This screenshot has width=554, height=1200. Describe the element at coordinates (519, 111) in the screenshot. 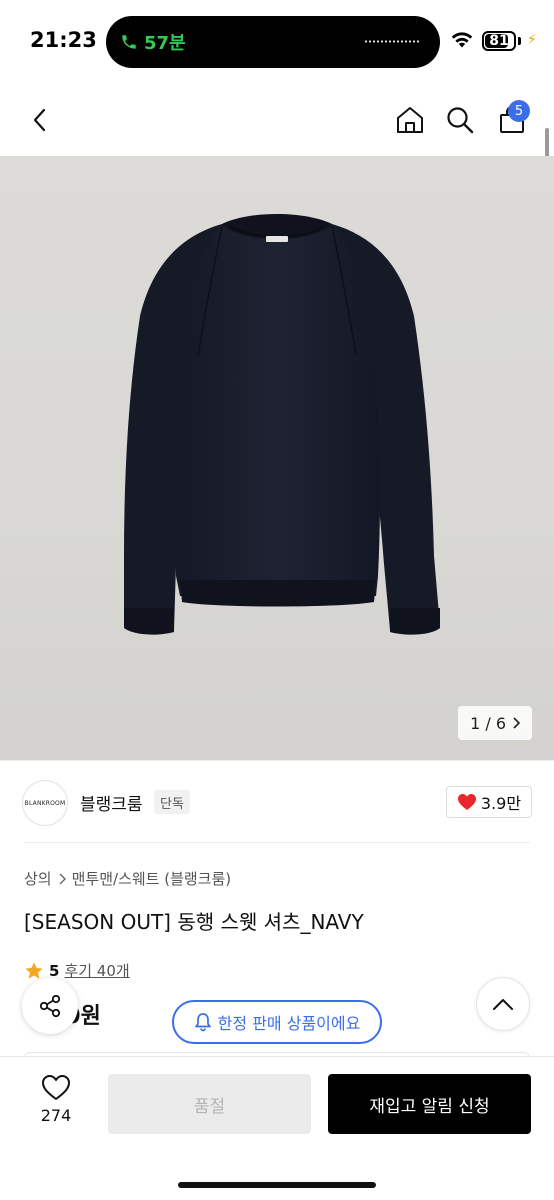

I see `cart-count-badge: 5` at that location.